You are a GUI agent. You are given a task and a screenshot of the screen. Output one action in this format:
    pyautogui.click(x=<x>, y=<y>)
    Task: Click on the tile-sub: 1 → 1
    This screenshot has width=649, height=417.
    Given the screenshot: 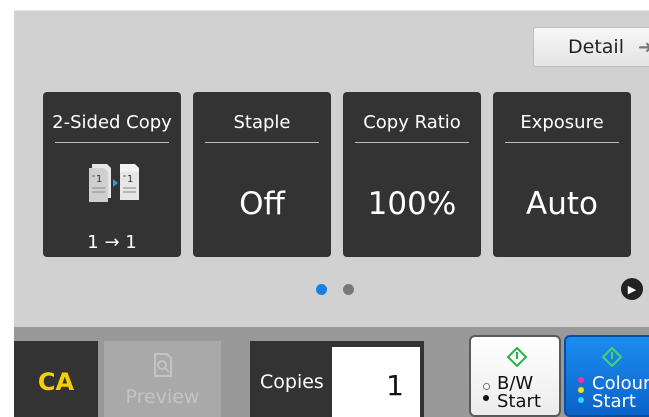 What is the action you would take?
    pyautogui.click(x=112, y=242)
    